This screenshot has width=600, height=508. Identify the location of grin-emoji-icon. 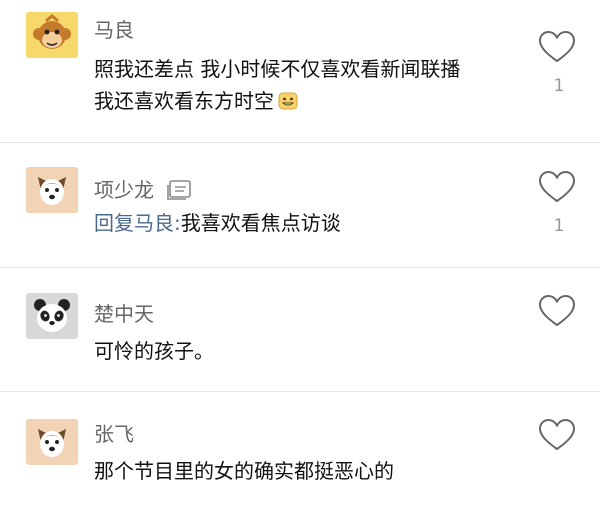
(288, 98).